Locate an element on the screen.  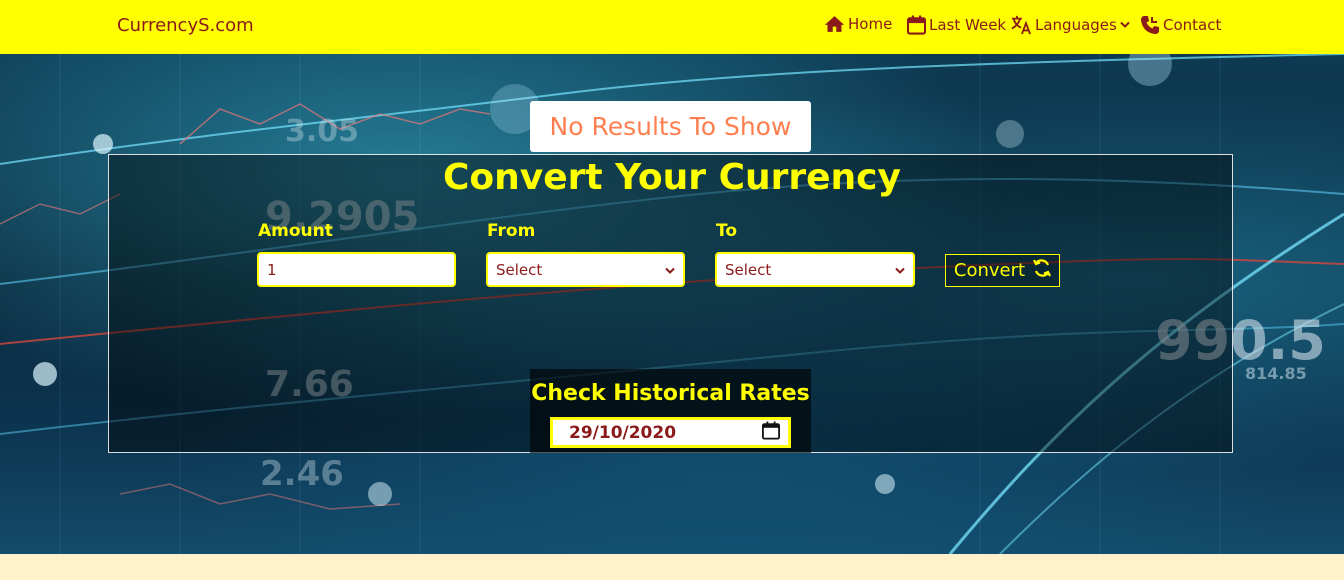
nav-languages-label: Languages is located at coordinates (1076, 25).